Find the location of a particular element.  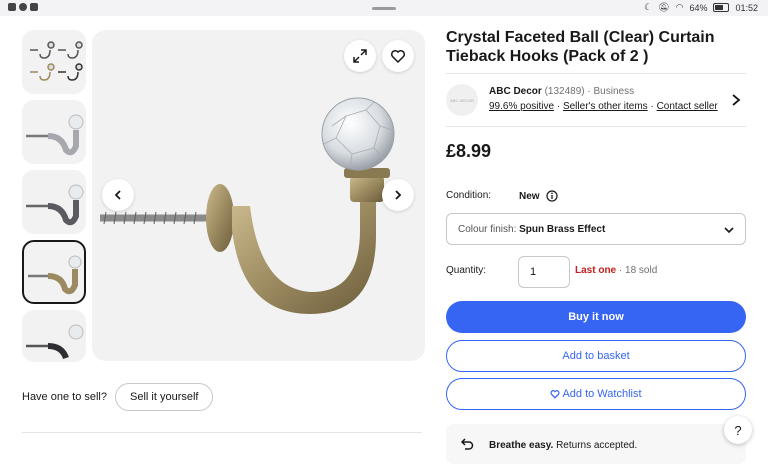

clock: 01:52 is located at coordinates (746, 7).